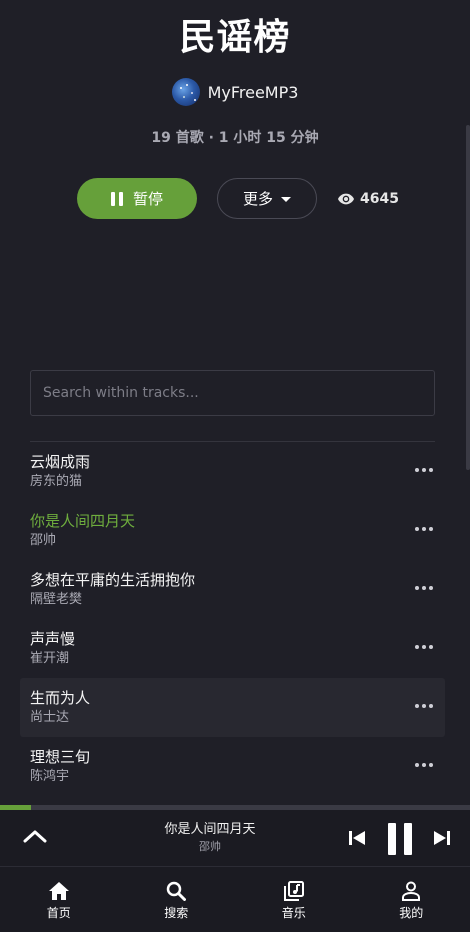  What do you see at coordinates (83, 521) in the screenshot?
I see `track-title: 你是人间四月天` at bounding box center [83, 521].